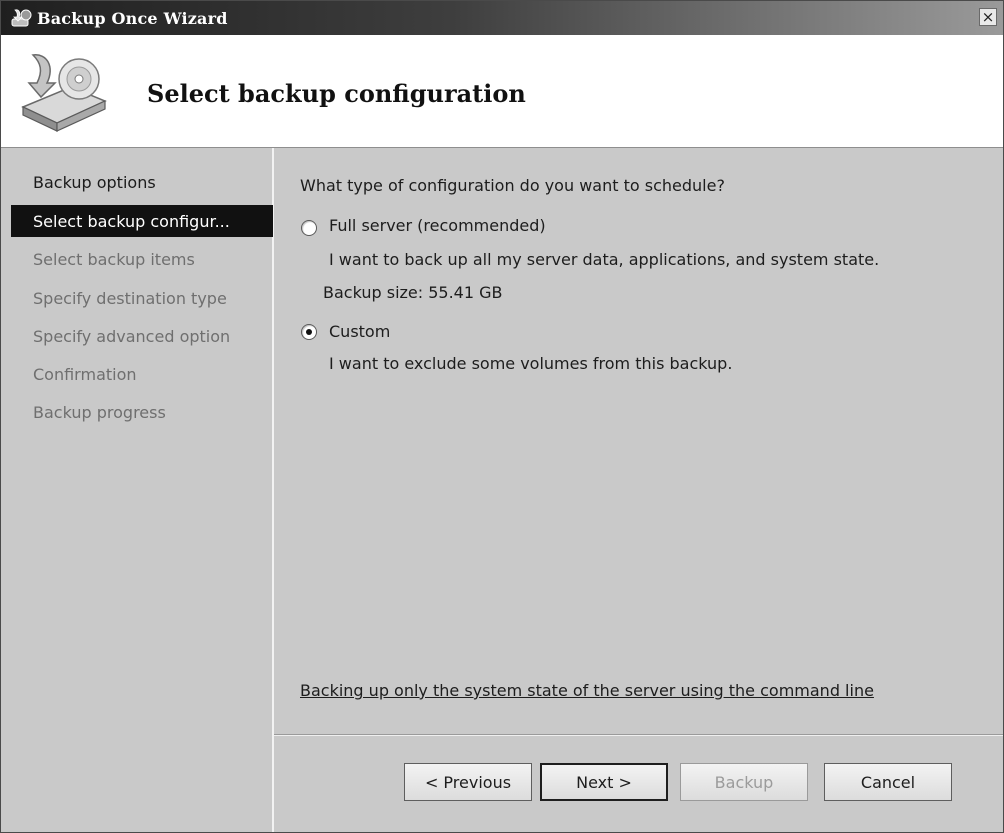 The image size is (1004, 833). Describe the element at coordinates (413, 292) in the screenshot. I see `backup-size-text: Backup size: 55.41 GB` at that location.